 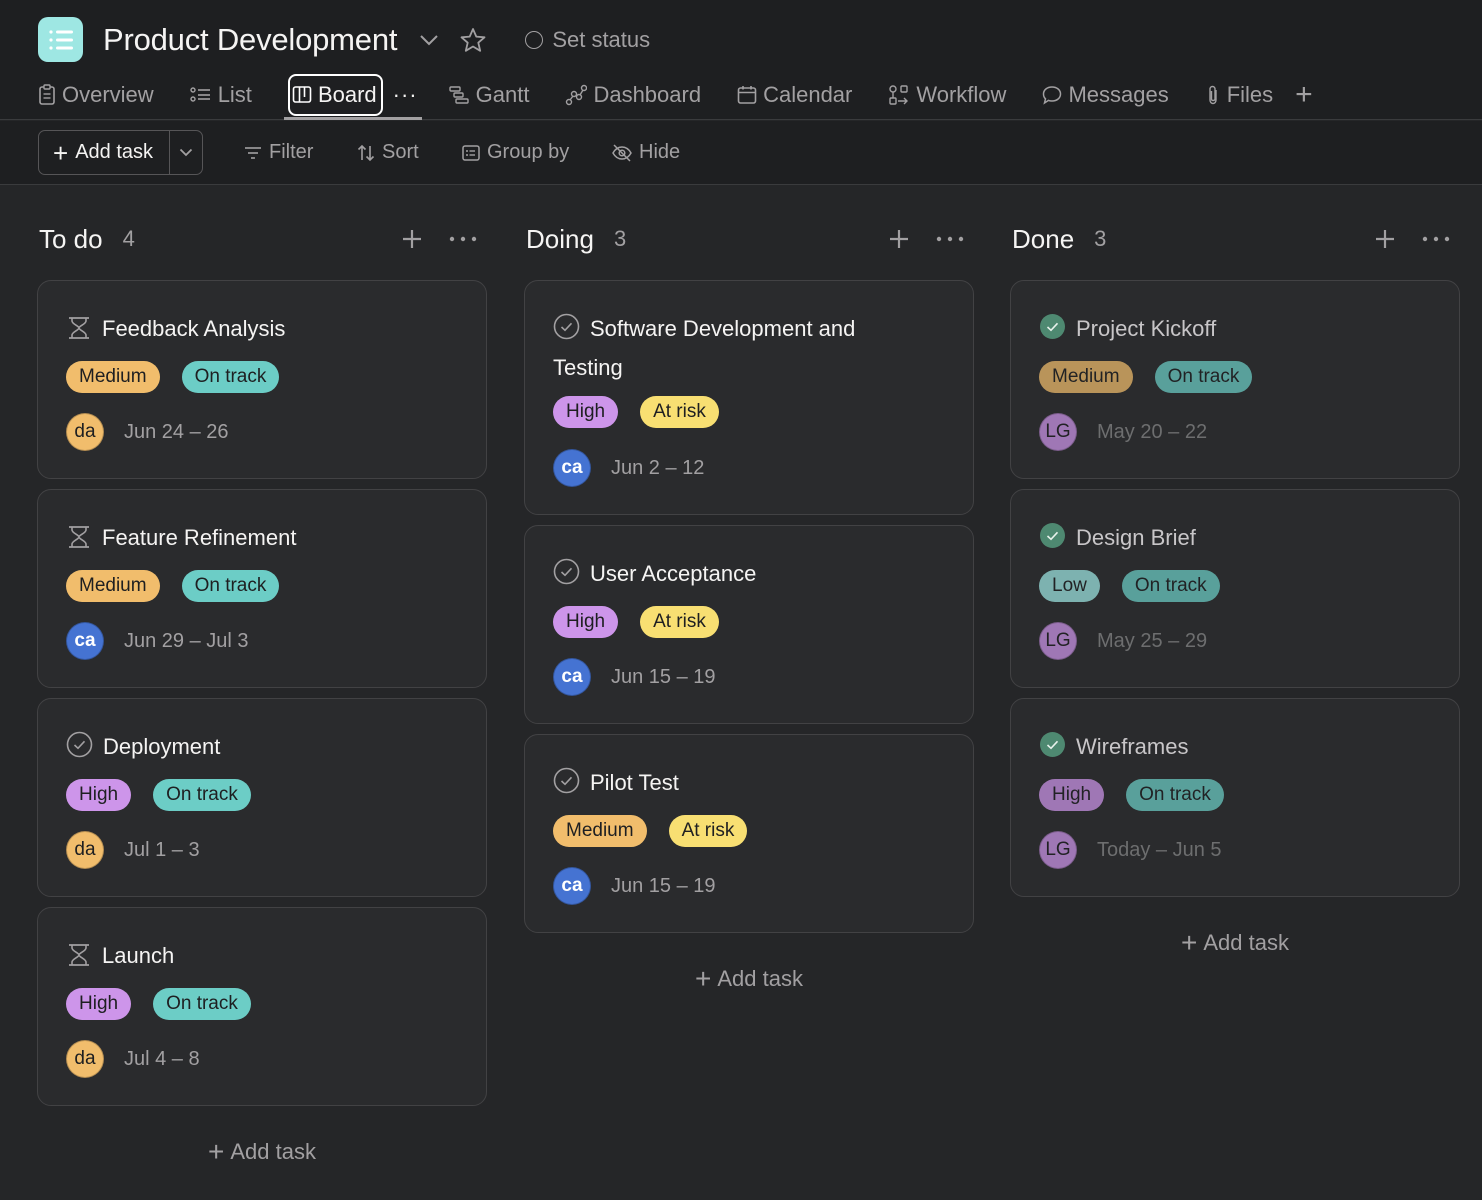 I want to click on tab-gantt: Gantt, so click(x=488, y=95).